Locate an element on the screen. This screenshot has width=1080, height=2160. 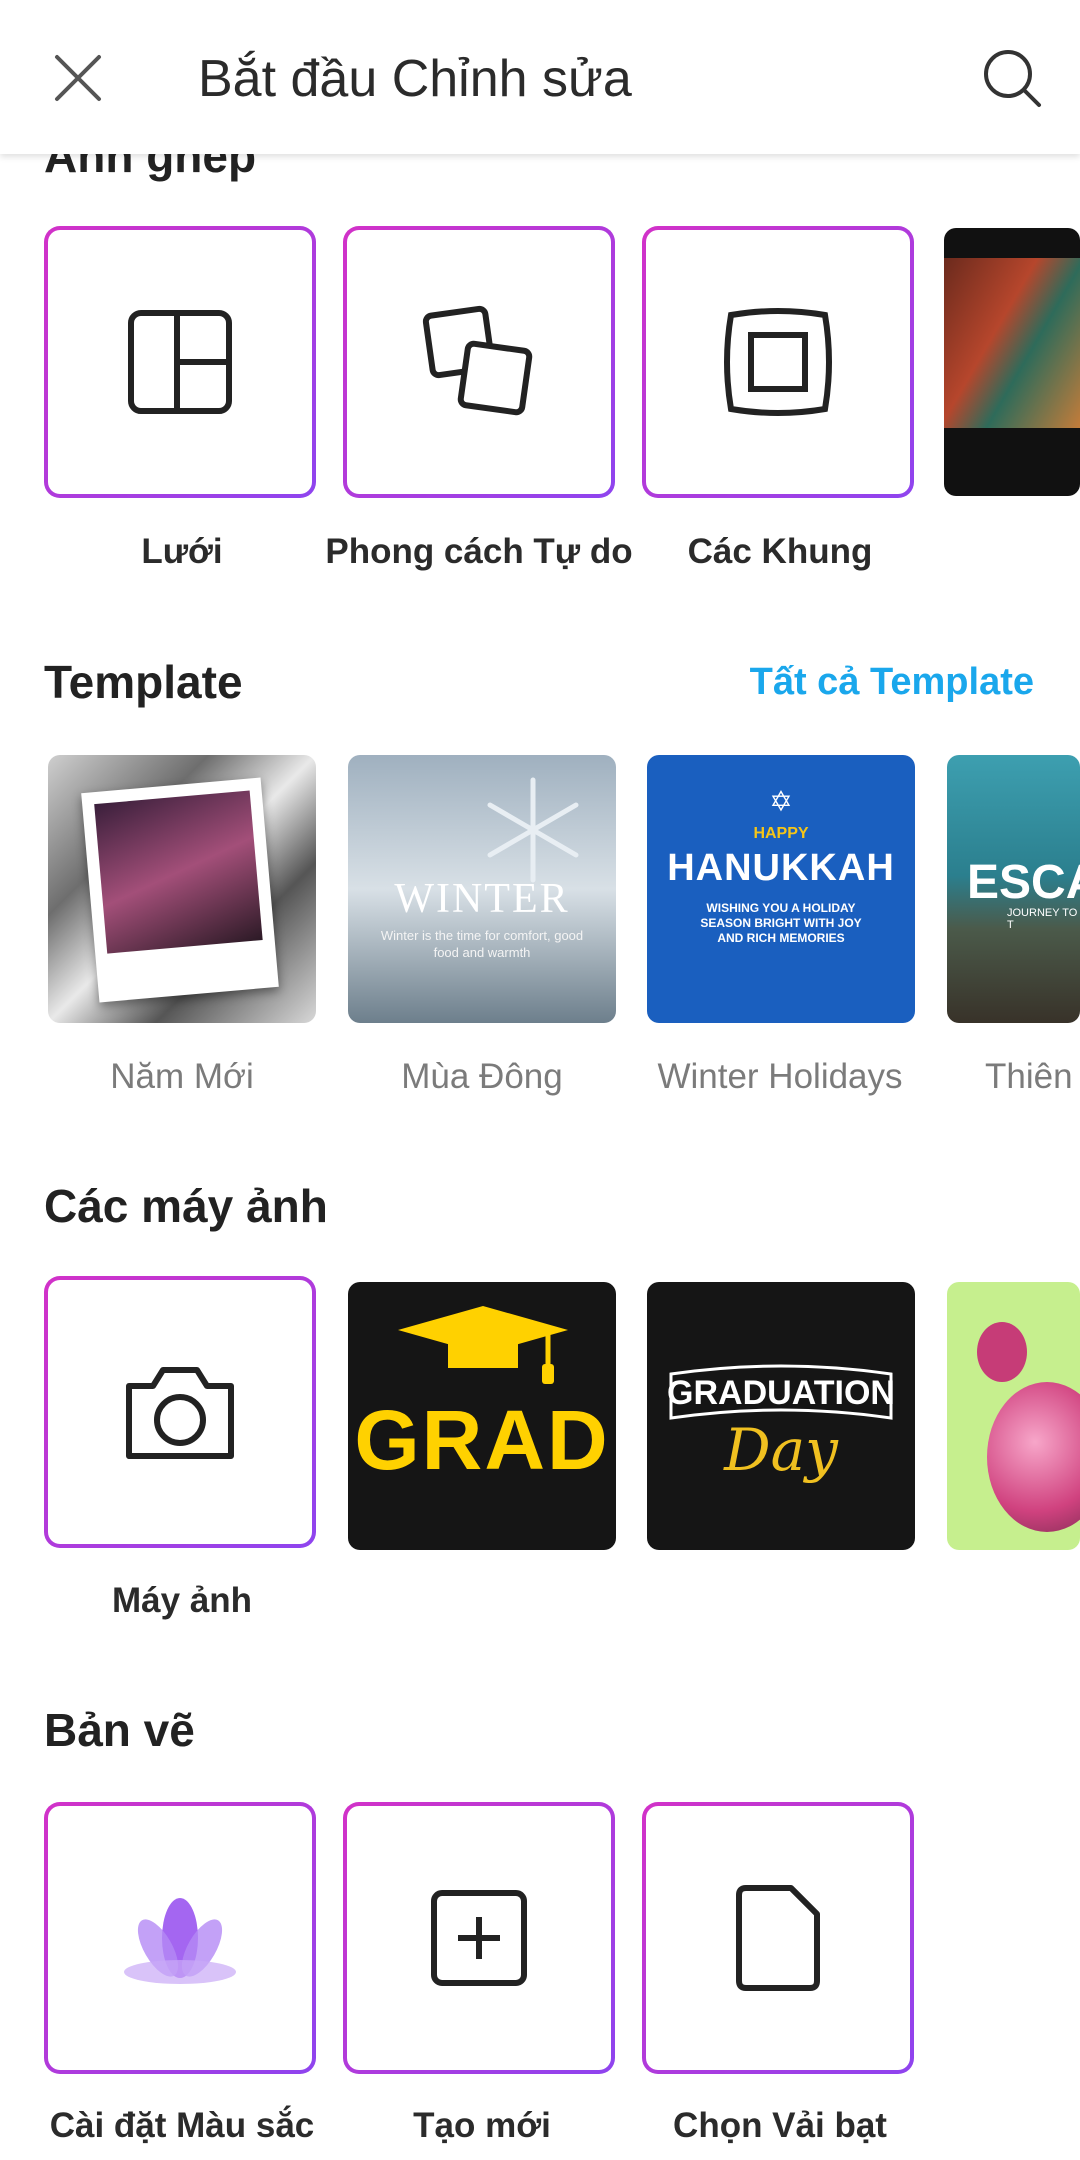
close-icon is located at coordinates (78, 78).